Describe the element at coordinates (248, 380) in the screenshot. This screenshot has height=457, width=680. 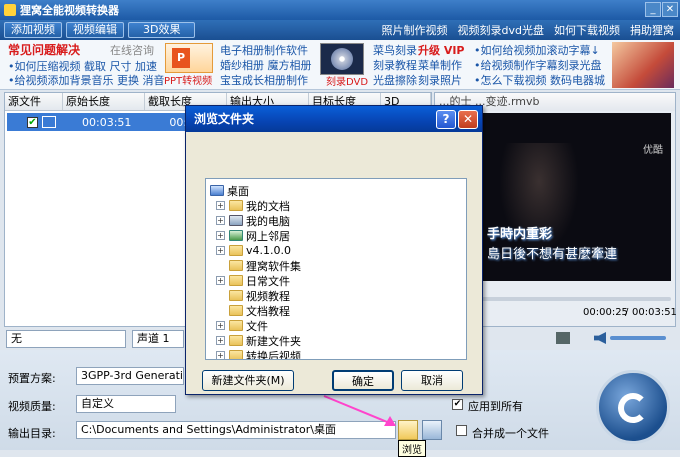
I see `new-folder-button: 新建文件夹(M)` at that location.